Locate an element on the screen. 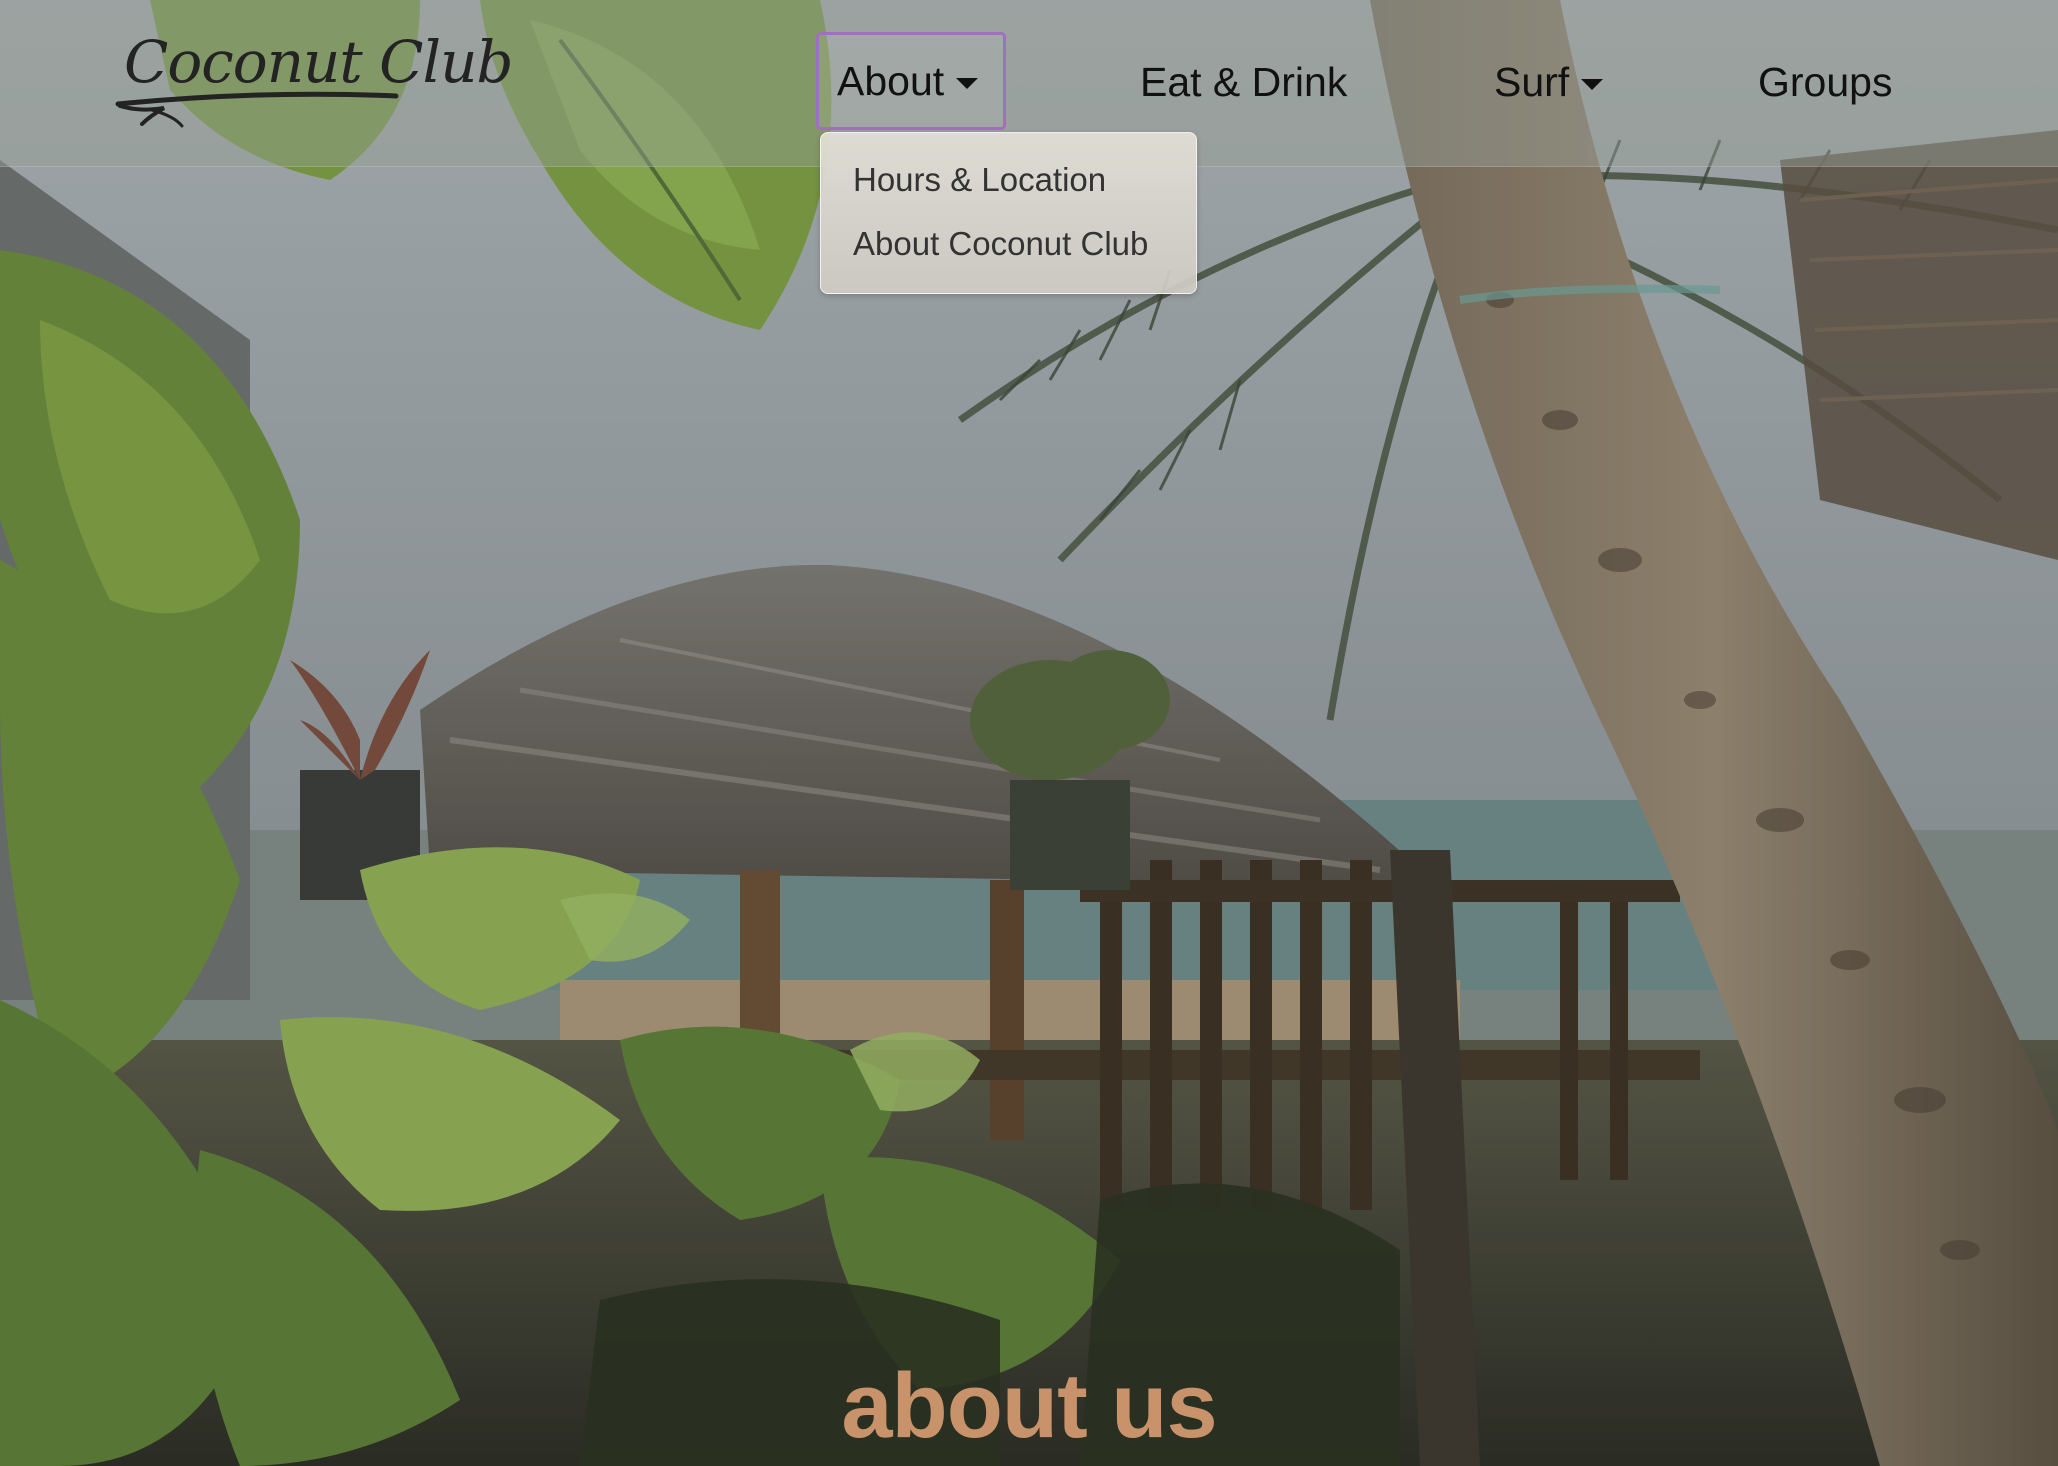 The height and width of the screenshot is (1466, 2058). nav-surf-label: Surf is located at coordinates (1532, 81).